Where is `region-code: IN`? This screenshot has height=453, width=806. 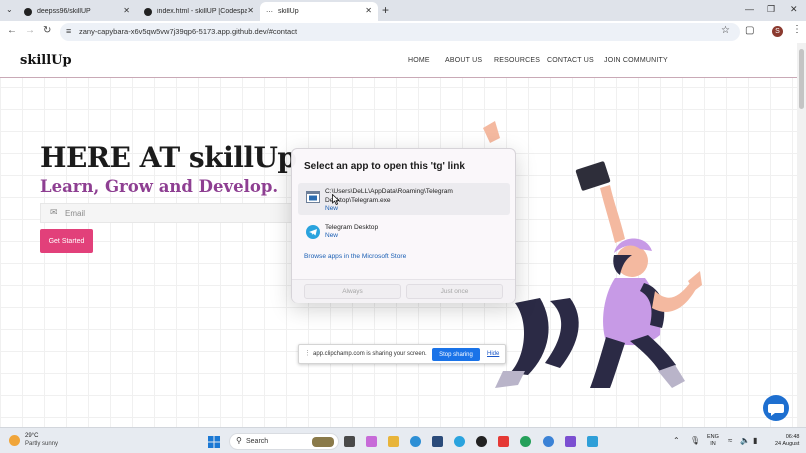 region-code: IN is located at coordinates (713, 444).